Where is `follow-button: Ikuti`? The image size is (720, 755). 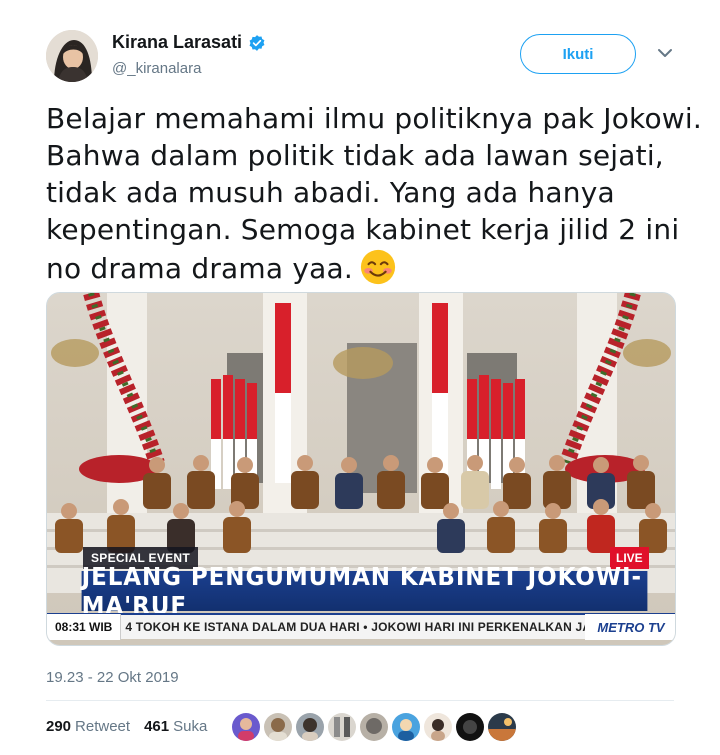
follow-button: Ikuti is located at coordinates (578, 54).